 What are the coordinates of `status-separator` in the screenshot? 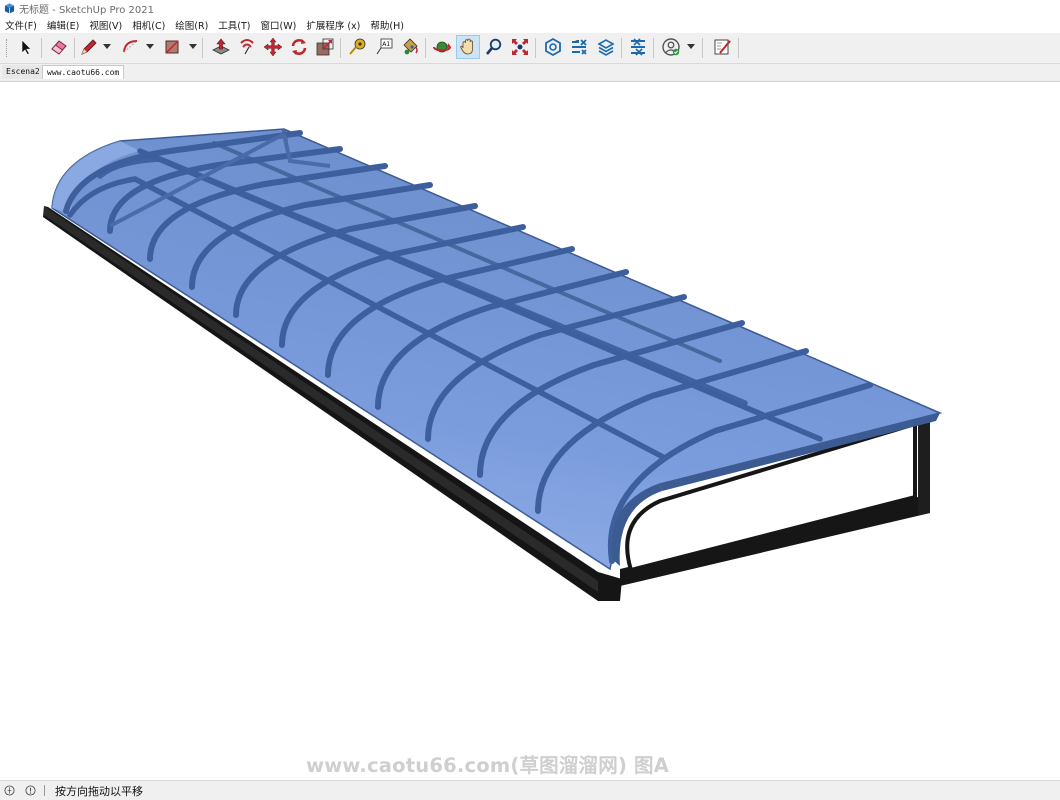 It's located at (44, 790).